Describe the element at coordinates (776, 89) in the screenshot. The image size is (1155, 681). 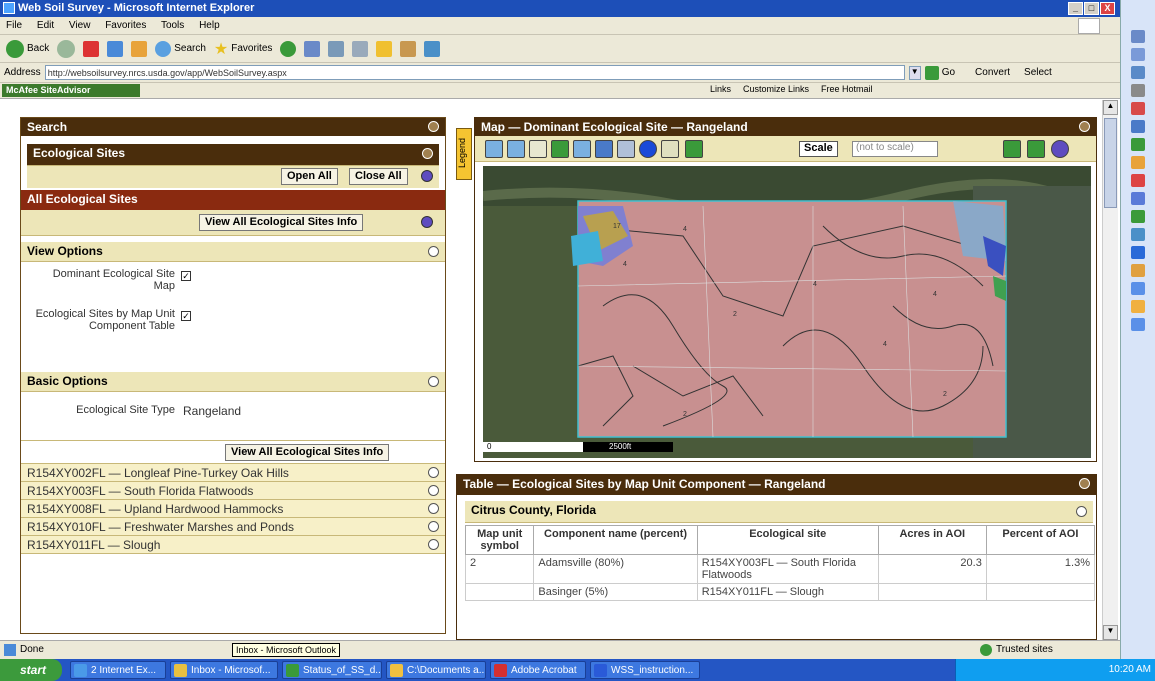
I see `customize-links-link: Customize Links` at that location.